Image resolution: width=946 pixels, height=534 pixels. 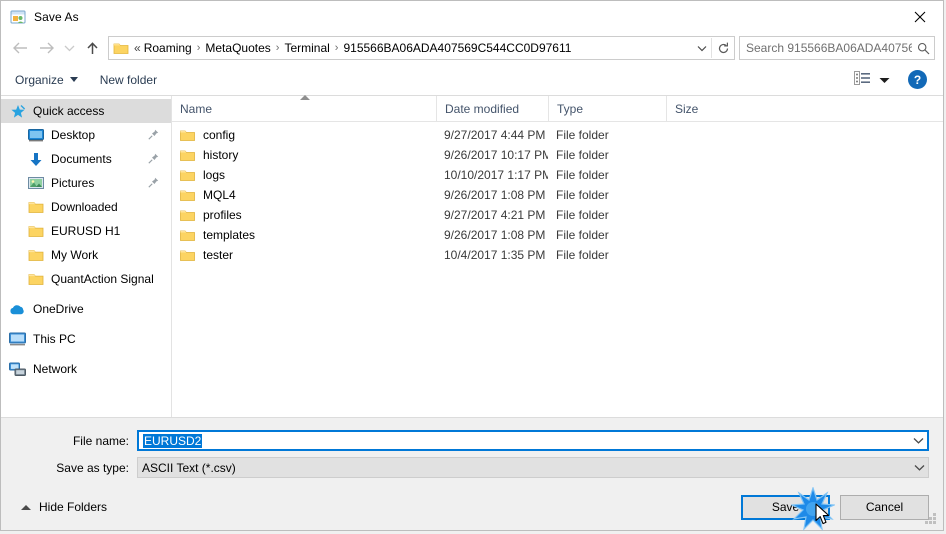 What do you see at coordinates (304, 155) in the screenshot?
I see `cell-name: history` at bounding box center [304, 155].